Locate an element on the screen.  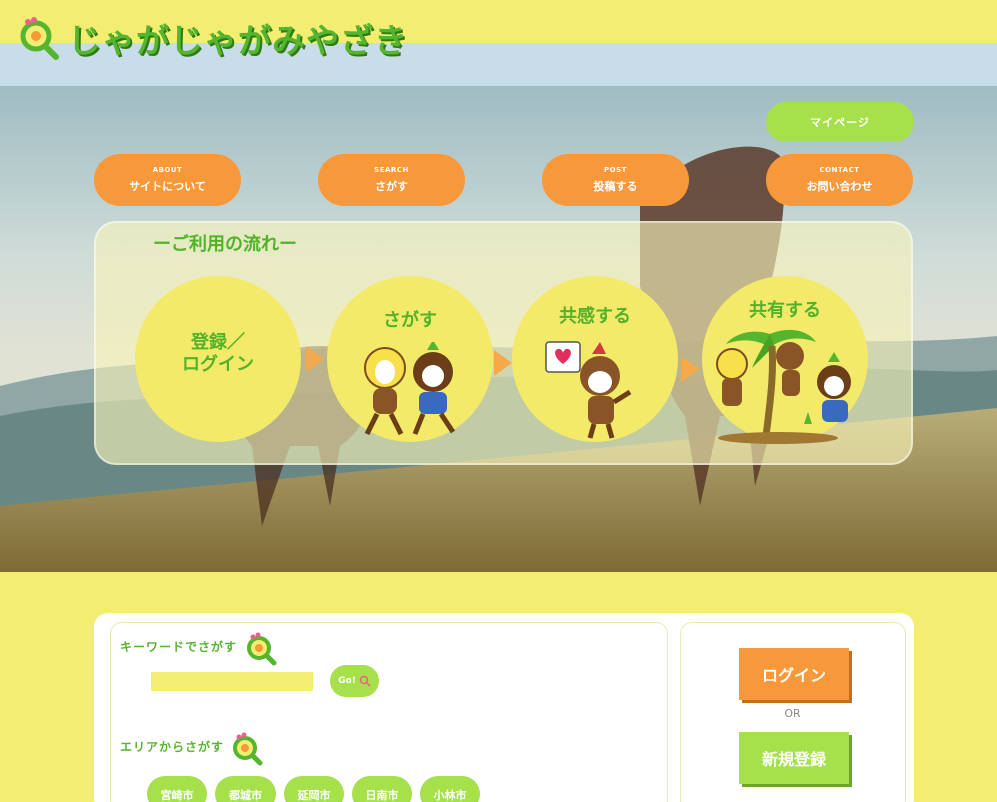
character-heart-icon is located at coordinates (588, 390).